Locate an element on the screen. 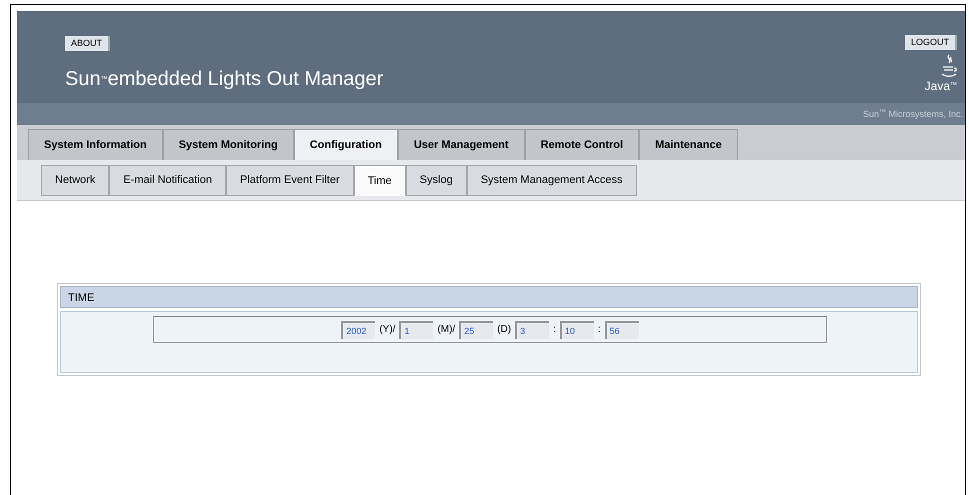 The height and width of the screenshot is (495, 969). tab: System Management Access is located at coordinates (551, 180).